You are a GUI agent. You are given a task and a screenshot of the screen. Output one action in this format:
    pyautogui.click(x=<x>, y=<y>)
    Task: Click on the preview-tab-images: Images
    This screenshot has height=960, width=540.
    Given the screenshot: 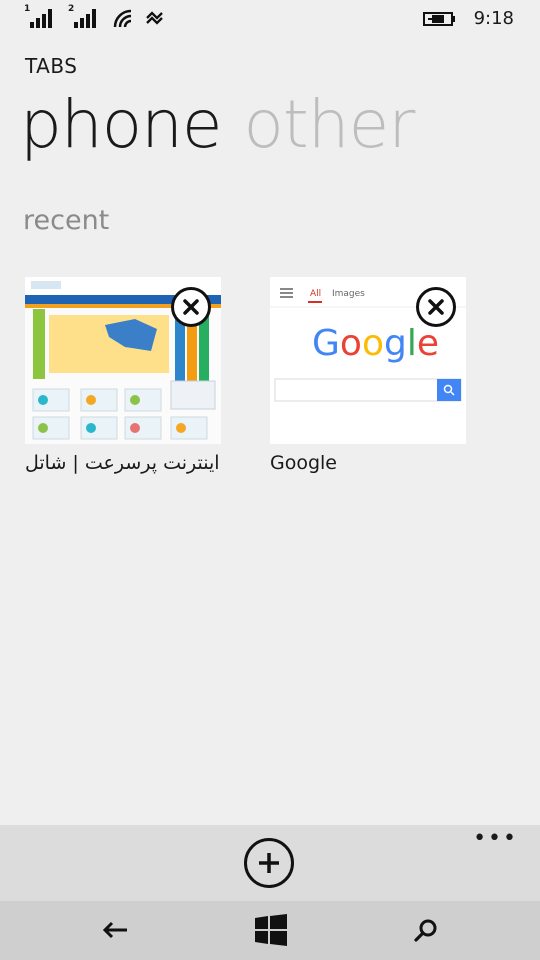 What is the action you would take?
    pyautogui.click(x=348, y=294)
    